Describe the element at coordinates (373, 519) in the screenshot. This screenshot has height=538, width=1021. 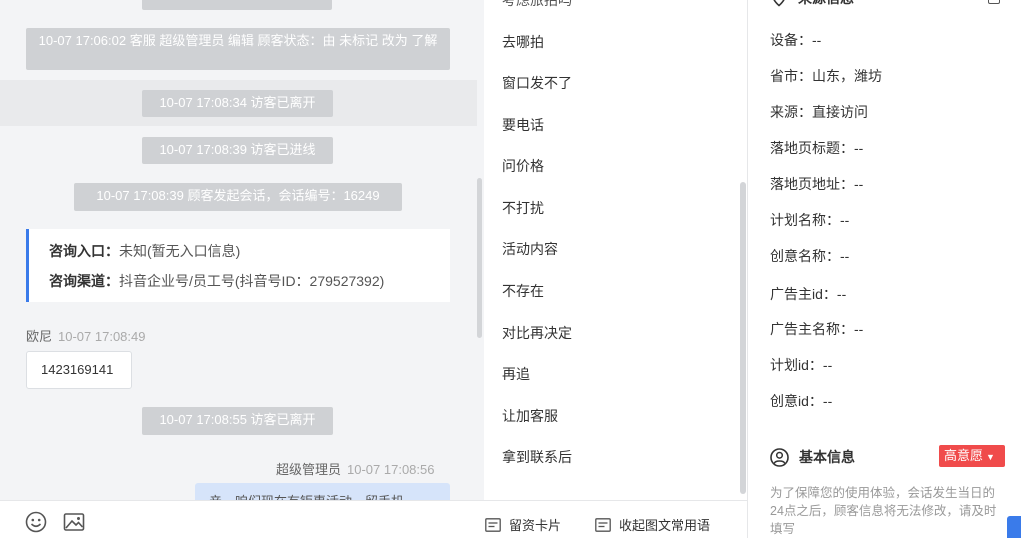
I see `chat-toolbar: 留资卡片 收起图文常用语` at that location.